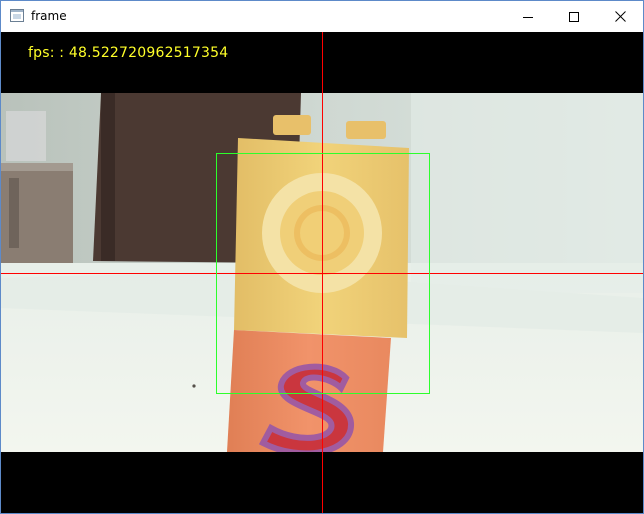 The height and width of the screenshot is (514, 644). I want to click on maximize-button, so click(574, 16).